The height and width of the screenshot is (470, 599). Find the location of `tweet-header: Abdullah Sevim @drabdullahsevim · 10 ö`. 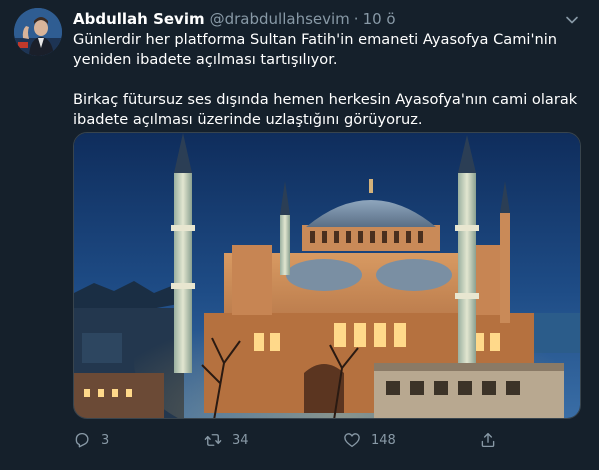

tweet-header: Abdullah Sevim @drabdullahsevim · 10 ö is located at coordinates (316, 19).